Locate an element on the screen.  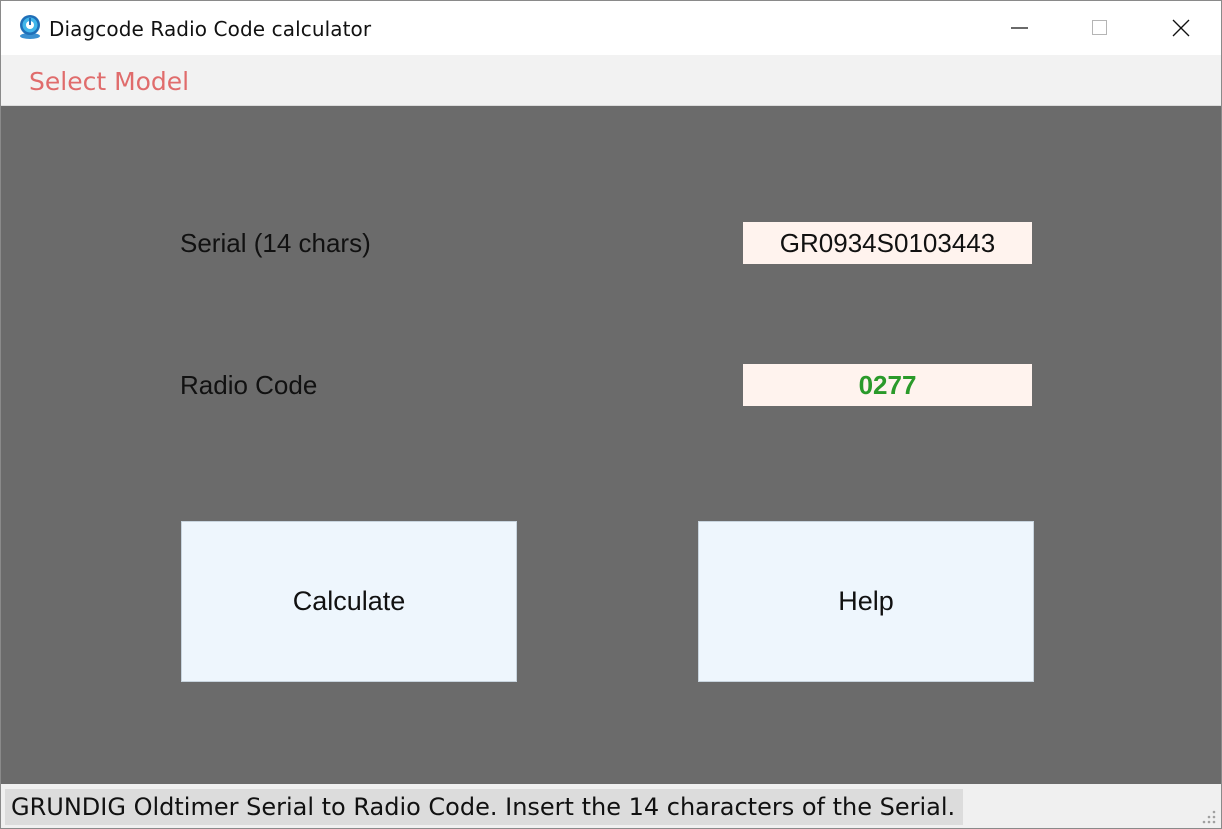
radio-code-output is located at coordinates (887, 385).